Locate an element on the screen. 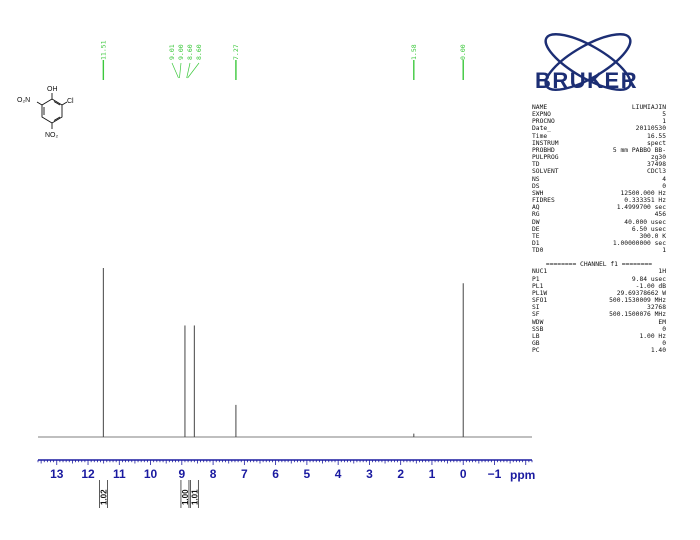 Image resolution: width=700 pixels, height=540 pixels. channel-header: ======== CHANNEL f1 ======== is located at coordinates (599, 265).